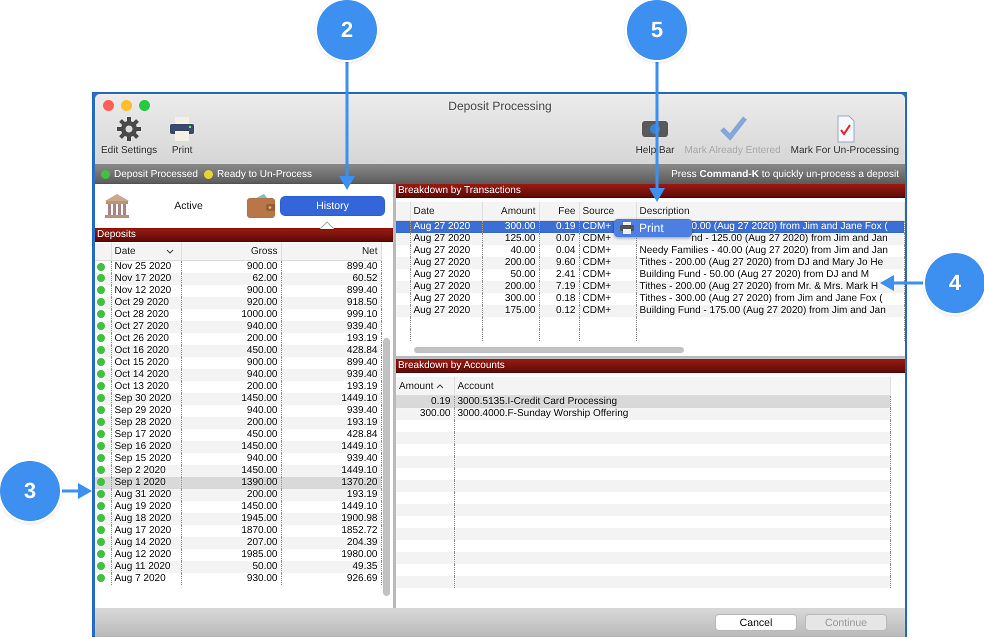 Image resolution: width=984 pixels, height=639 pixels. I want to click on panel-header: Breakdown by Accounts, so click(650, 366).